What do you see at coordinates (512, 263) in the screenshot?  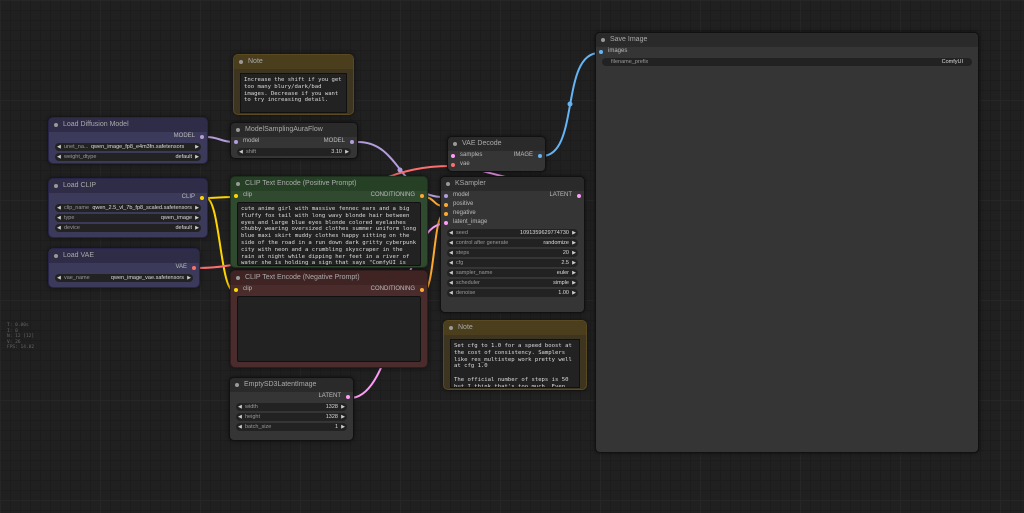 I see `cfg-widget: ◀ cfg 2.5 ▶` at bounding box center [512, 263].